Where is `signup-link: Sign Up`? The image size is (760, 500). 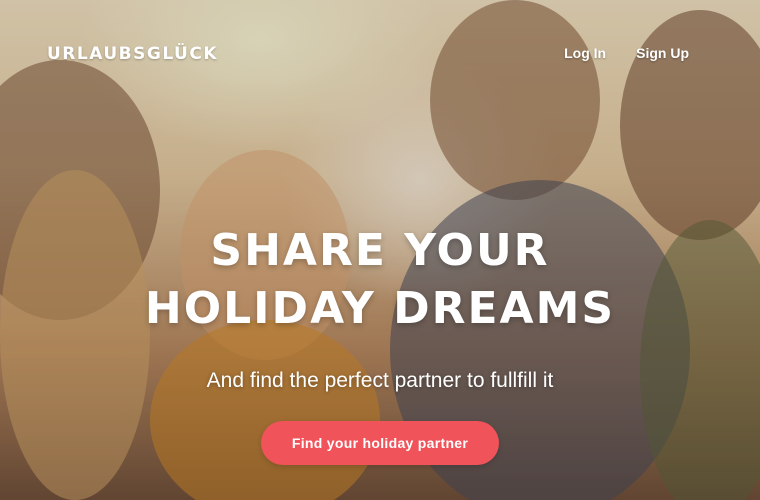
signup-link: Sign Up is located at coordinates (662, 53).